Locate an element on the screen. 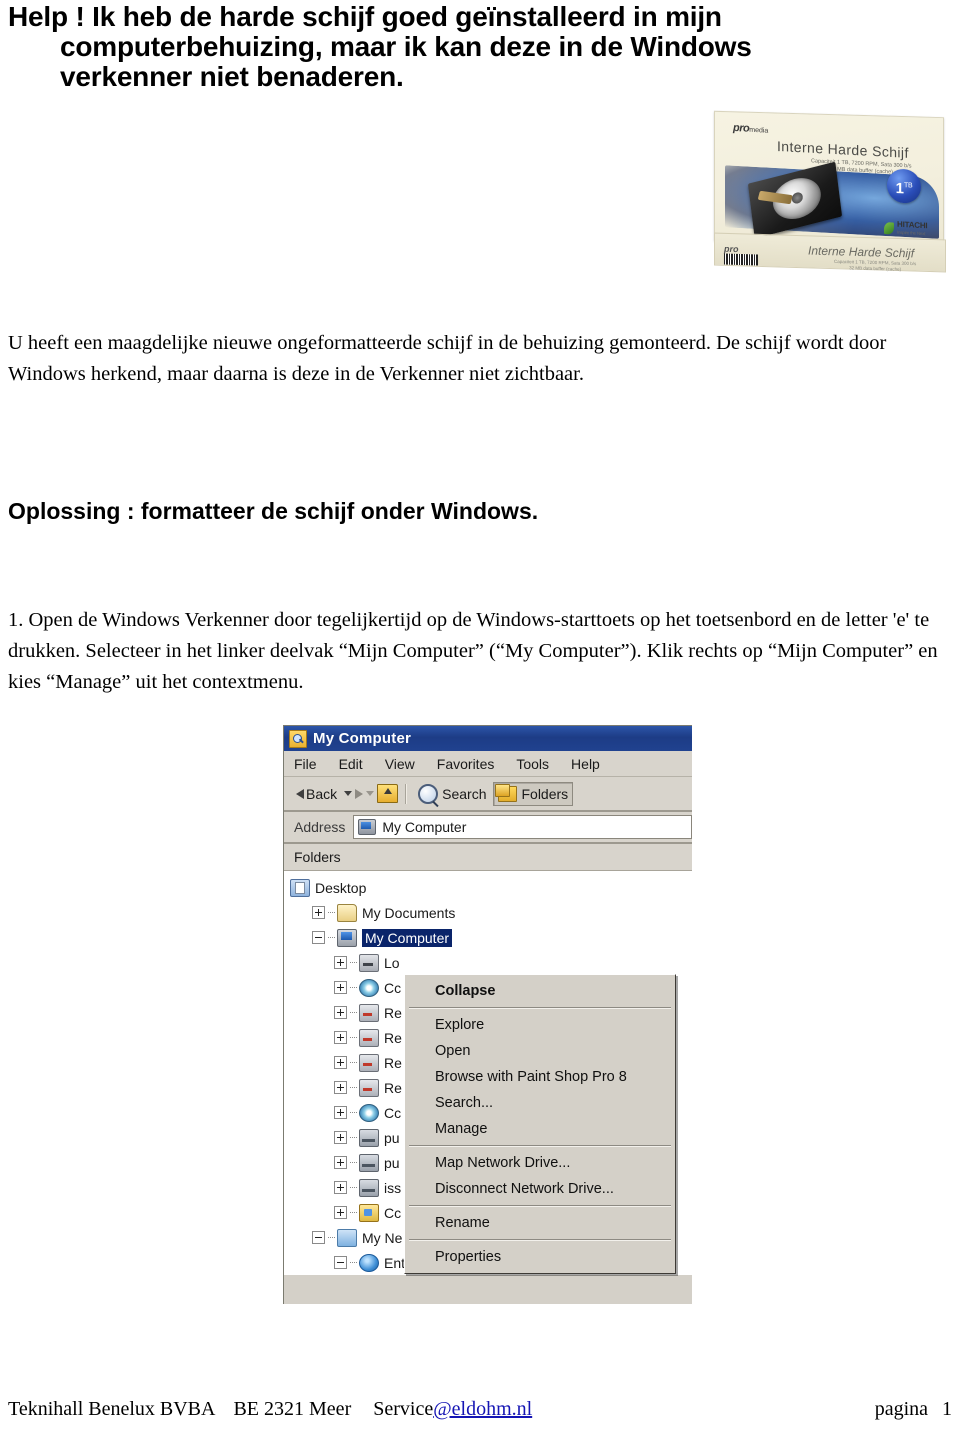  hitachi-tagline: Inspire the Next is located at coordinates (910, 233).